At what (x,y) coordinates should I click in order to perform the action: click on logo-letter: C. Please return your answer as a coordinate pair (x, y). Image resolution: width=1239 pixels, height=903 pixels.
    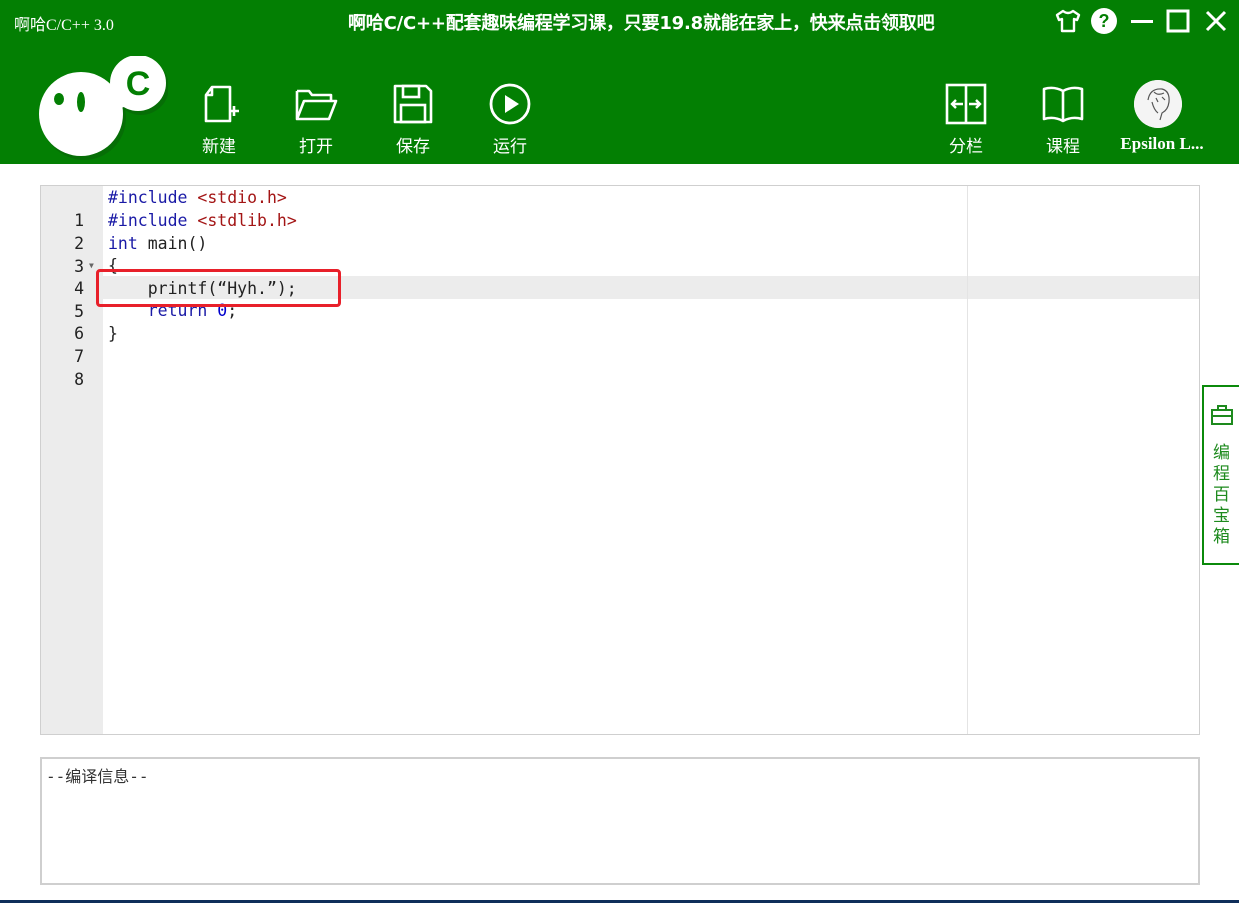
    Looking at the image, I should click on (138, 84).